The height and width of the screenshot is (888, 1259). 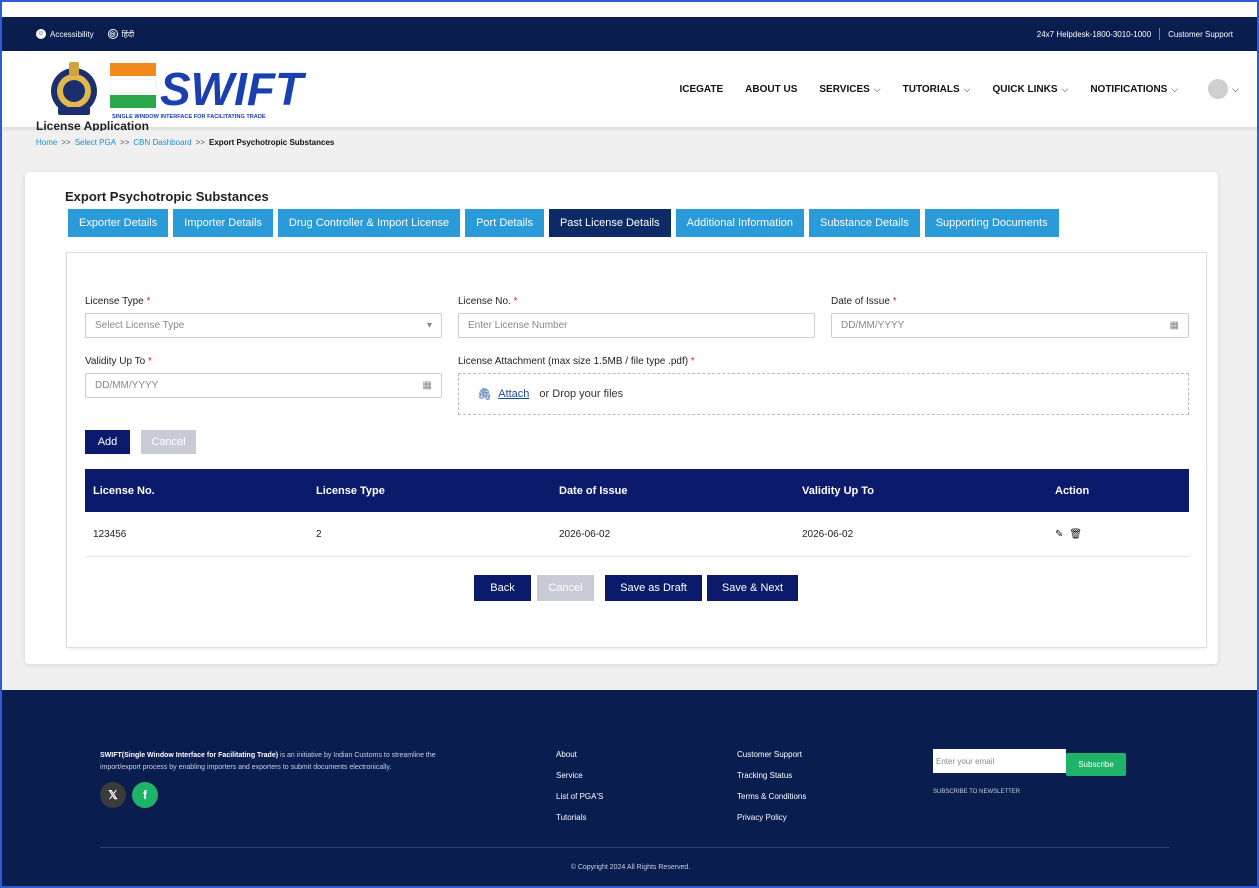 I want to click on facebook-icon: f, so click(x=145, y=795).